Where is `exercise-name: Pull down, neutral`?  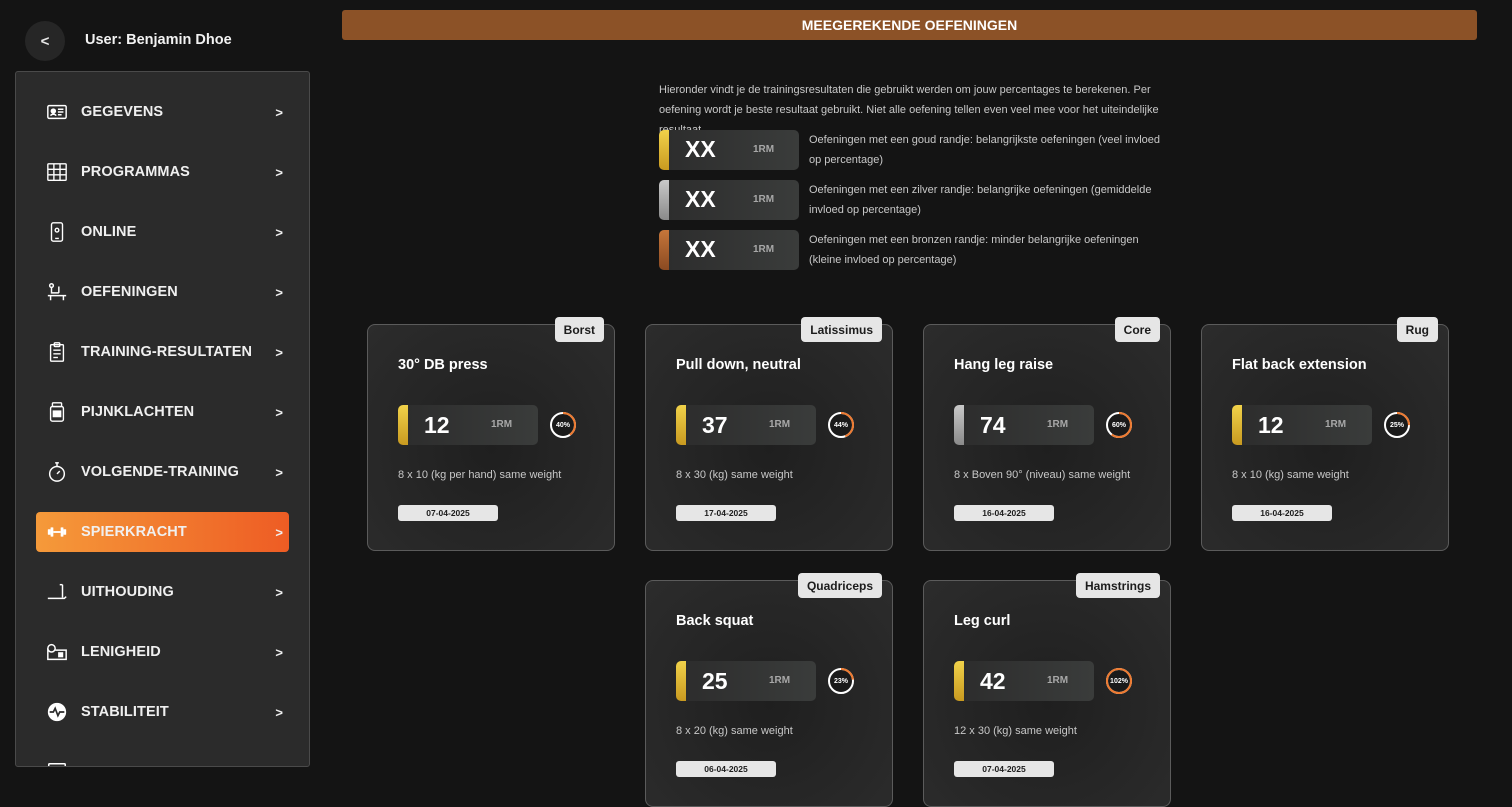 exercise-name: Pull down, neutral is located at coordinates (738, 365).